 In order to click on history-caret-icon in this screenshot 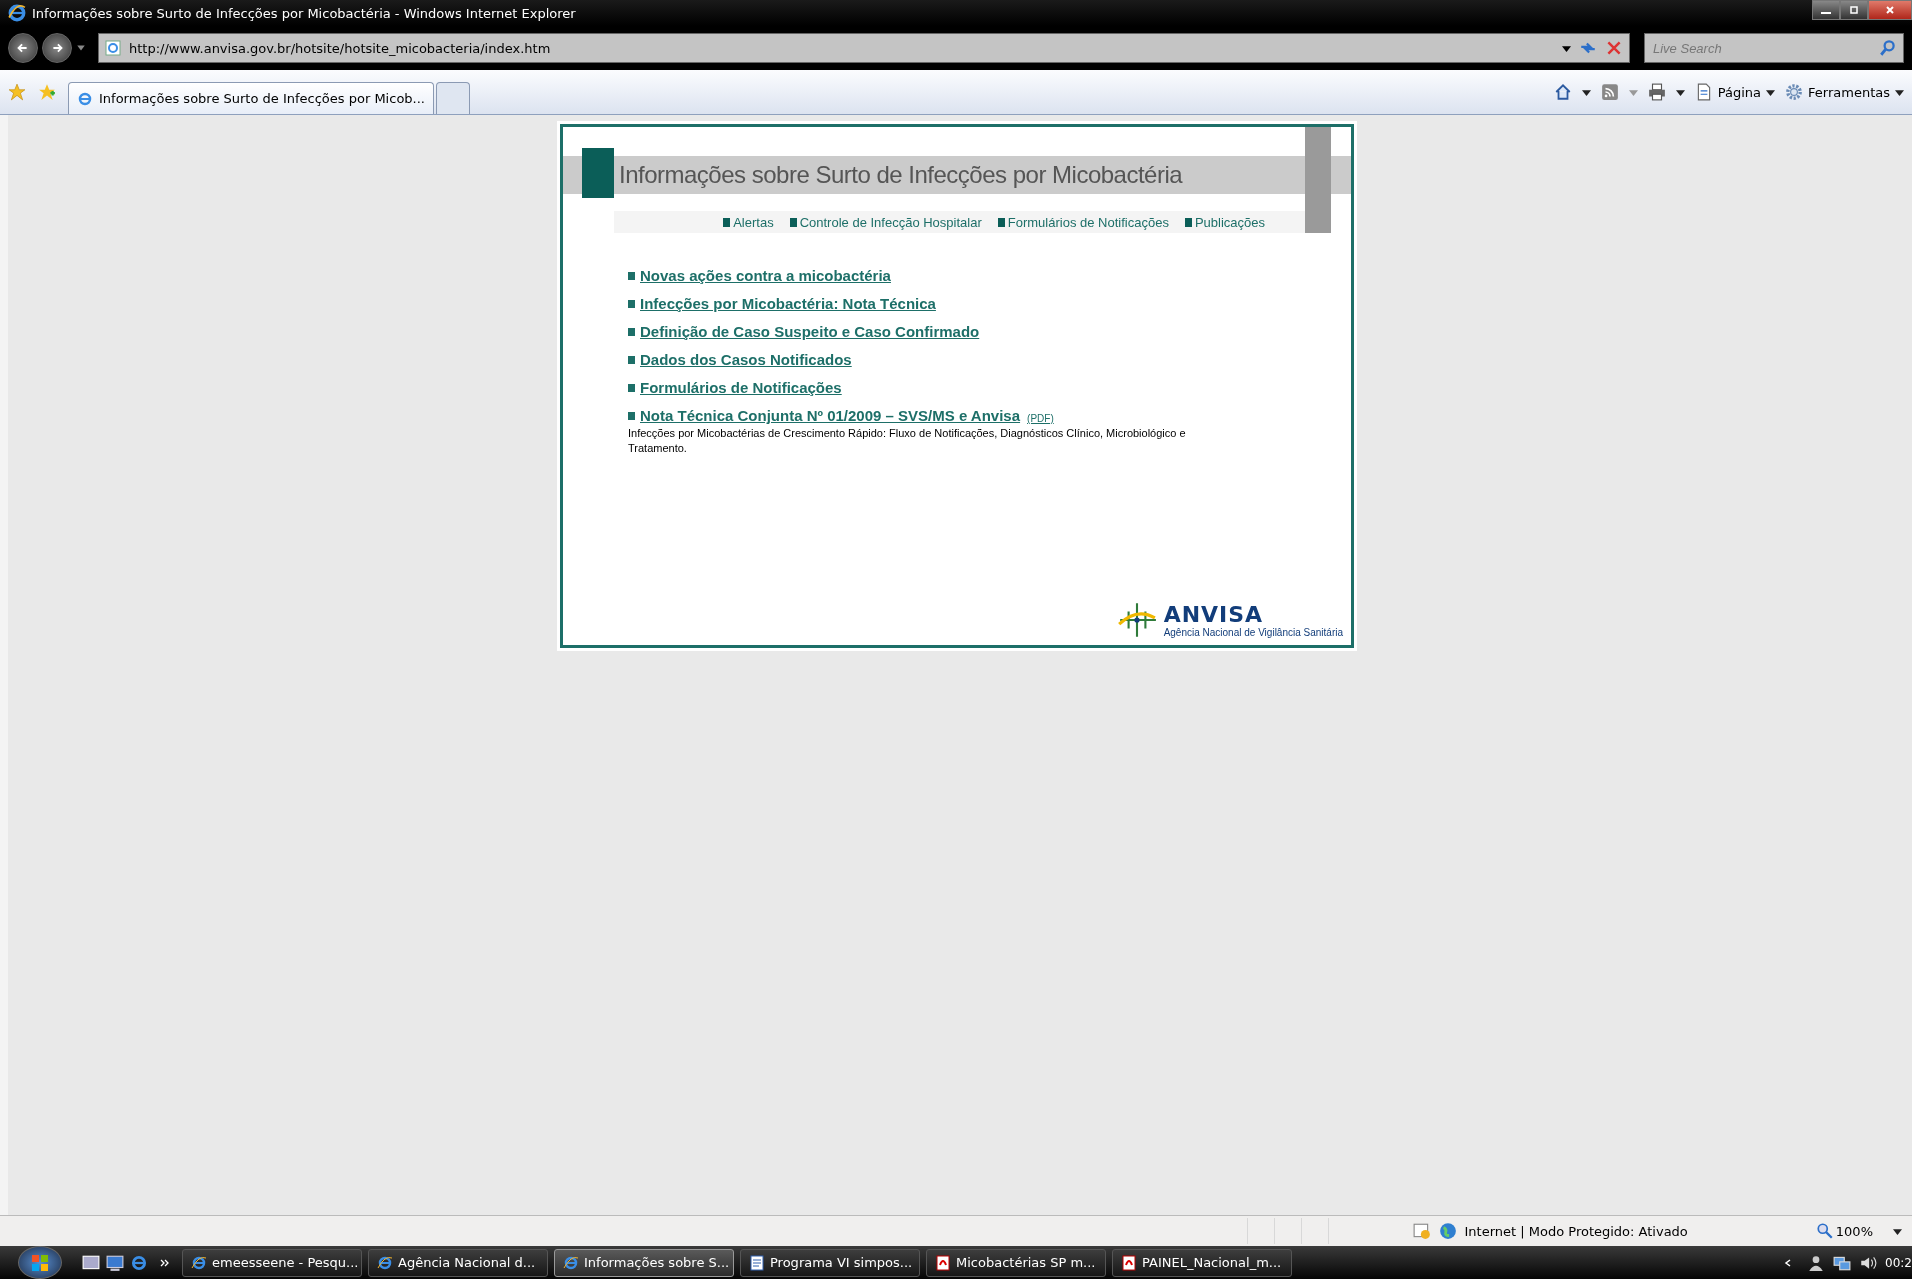, I will do `click(81, 48)`.